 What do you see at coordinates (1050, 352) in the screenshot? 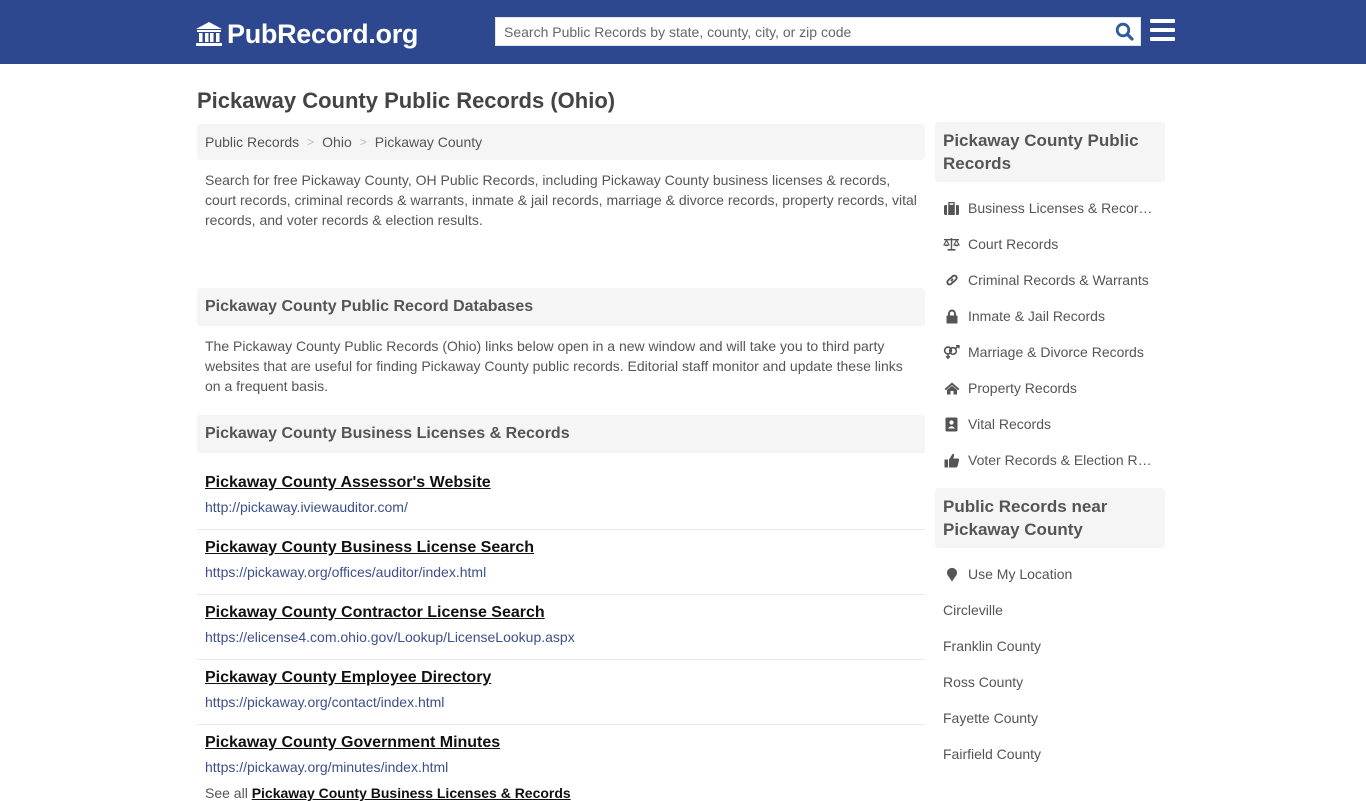
I see `sidebar-item-marriage: Marriage & Divorce Records` at bounding box center [1050, 352].